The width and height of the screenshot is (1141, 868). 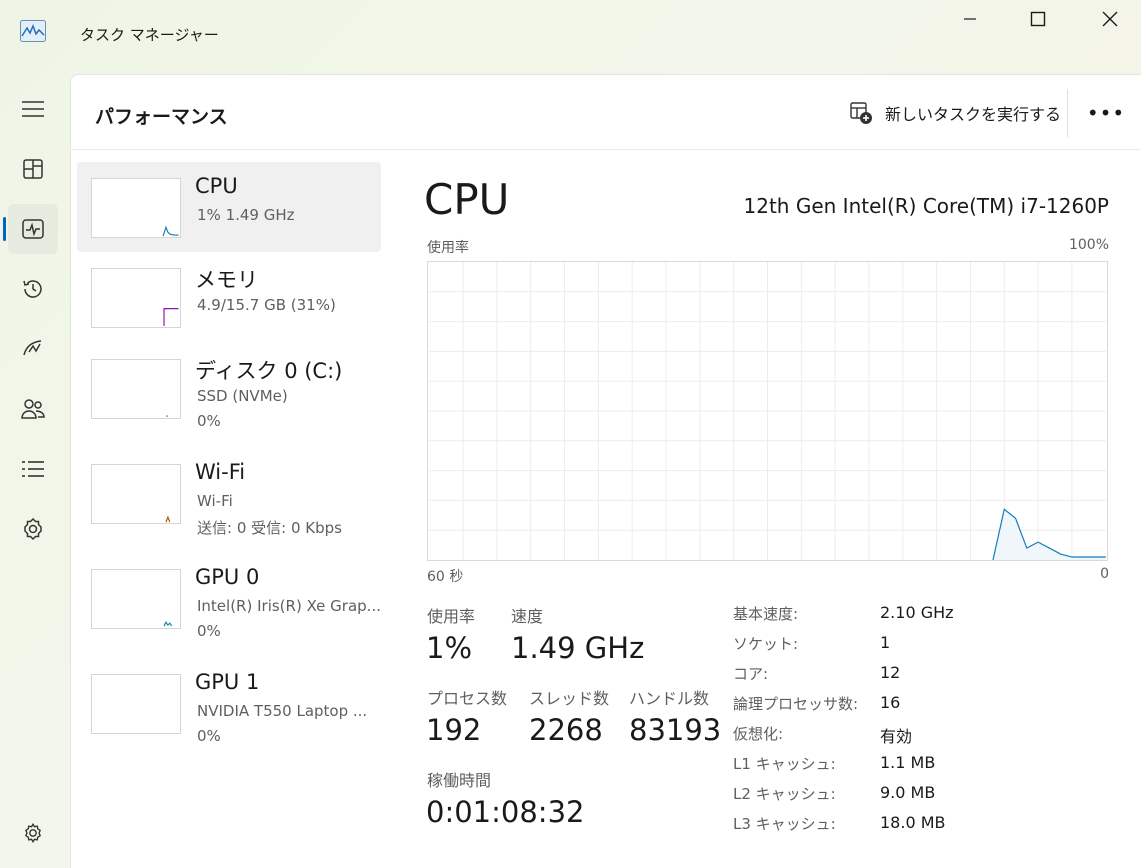 What do you see at coordinates (751, 674) in the screenshot?
I see `info-label: コア:` at bounding box center [751, 674].